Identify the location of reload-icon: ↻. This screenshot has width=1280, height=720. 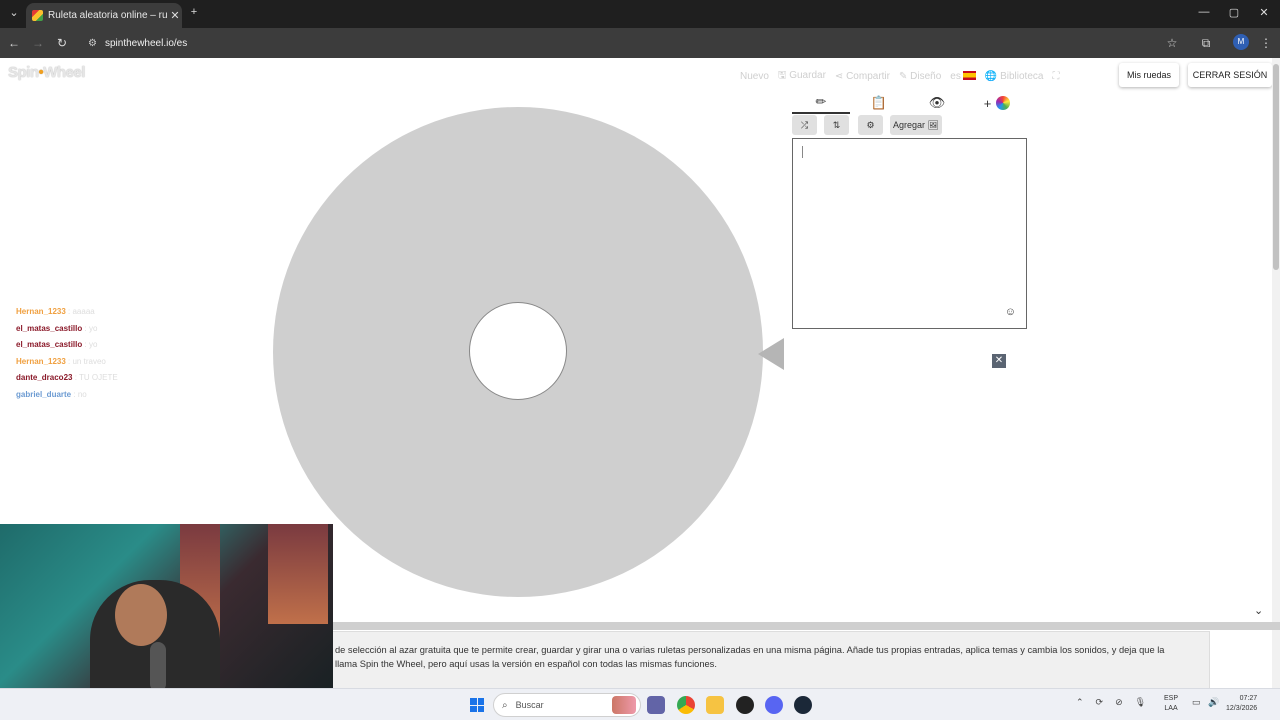
(62, 43).